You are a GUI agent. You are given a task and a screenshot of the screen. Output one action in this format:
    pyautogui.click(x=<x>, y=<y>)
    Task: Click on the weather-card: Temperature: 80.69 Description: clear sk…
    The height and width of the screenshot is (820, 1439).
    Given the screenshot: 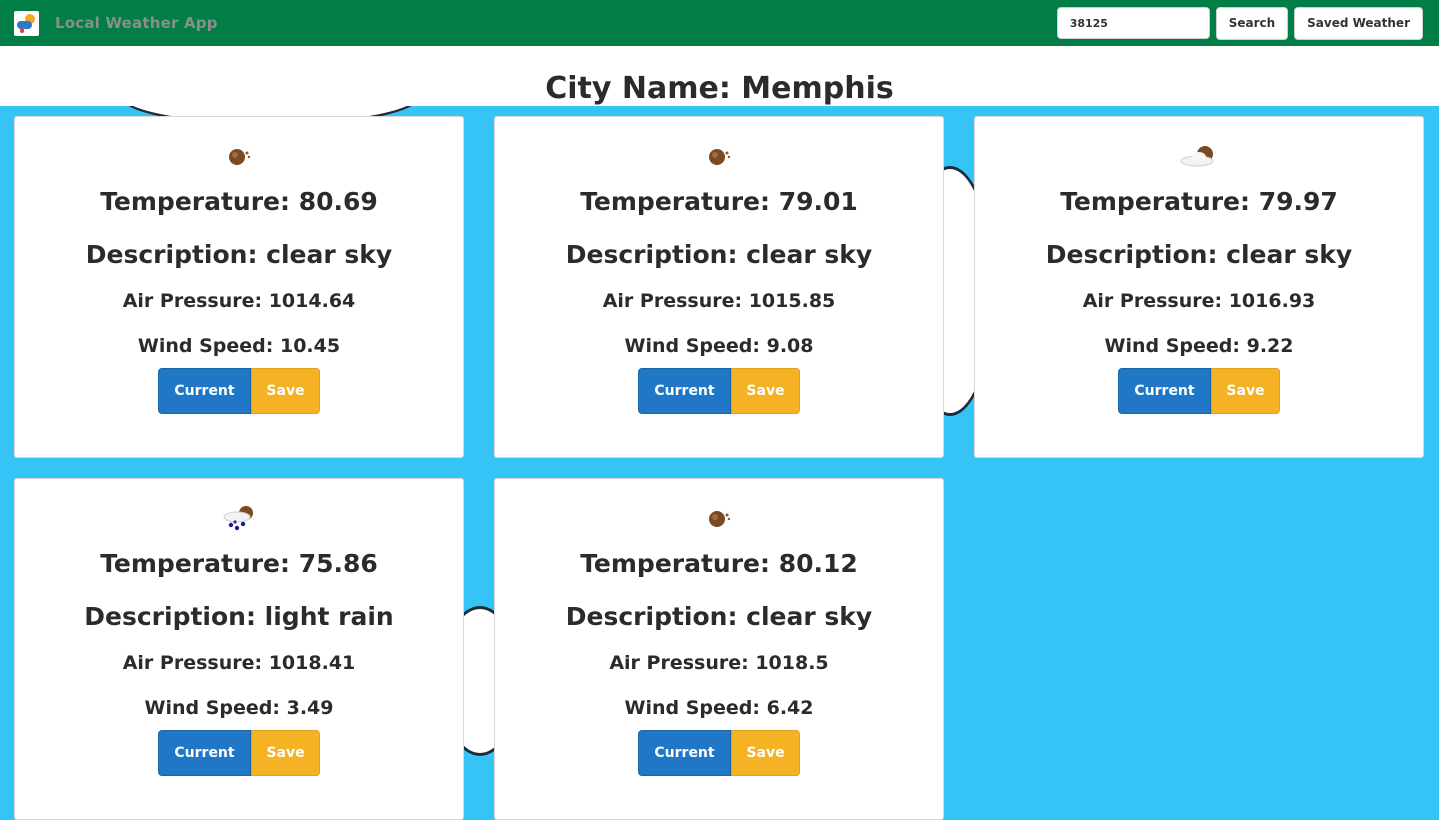 What is the action you would take?
    pyautogui.click(x=239, y=287)
    